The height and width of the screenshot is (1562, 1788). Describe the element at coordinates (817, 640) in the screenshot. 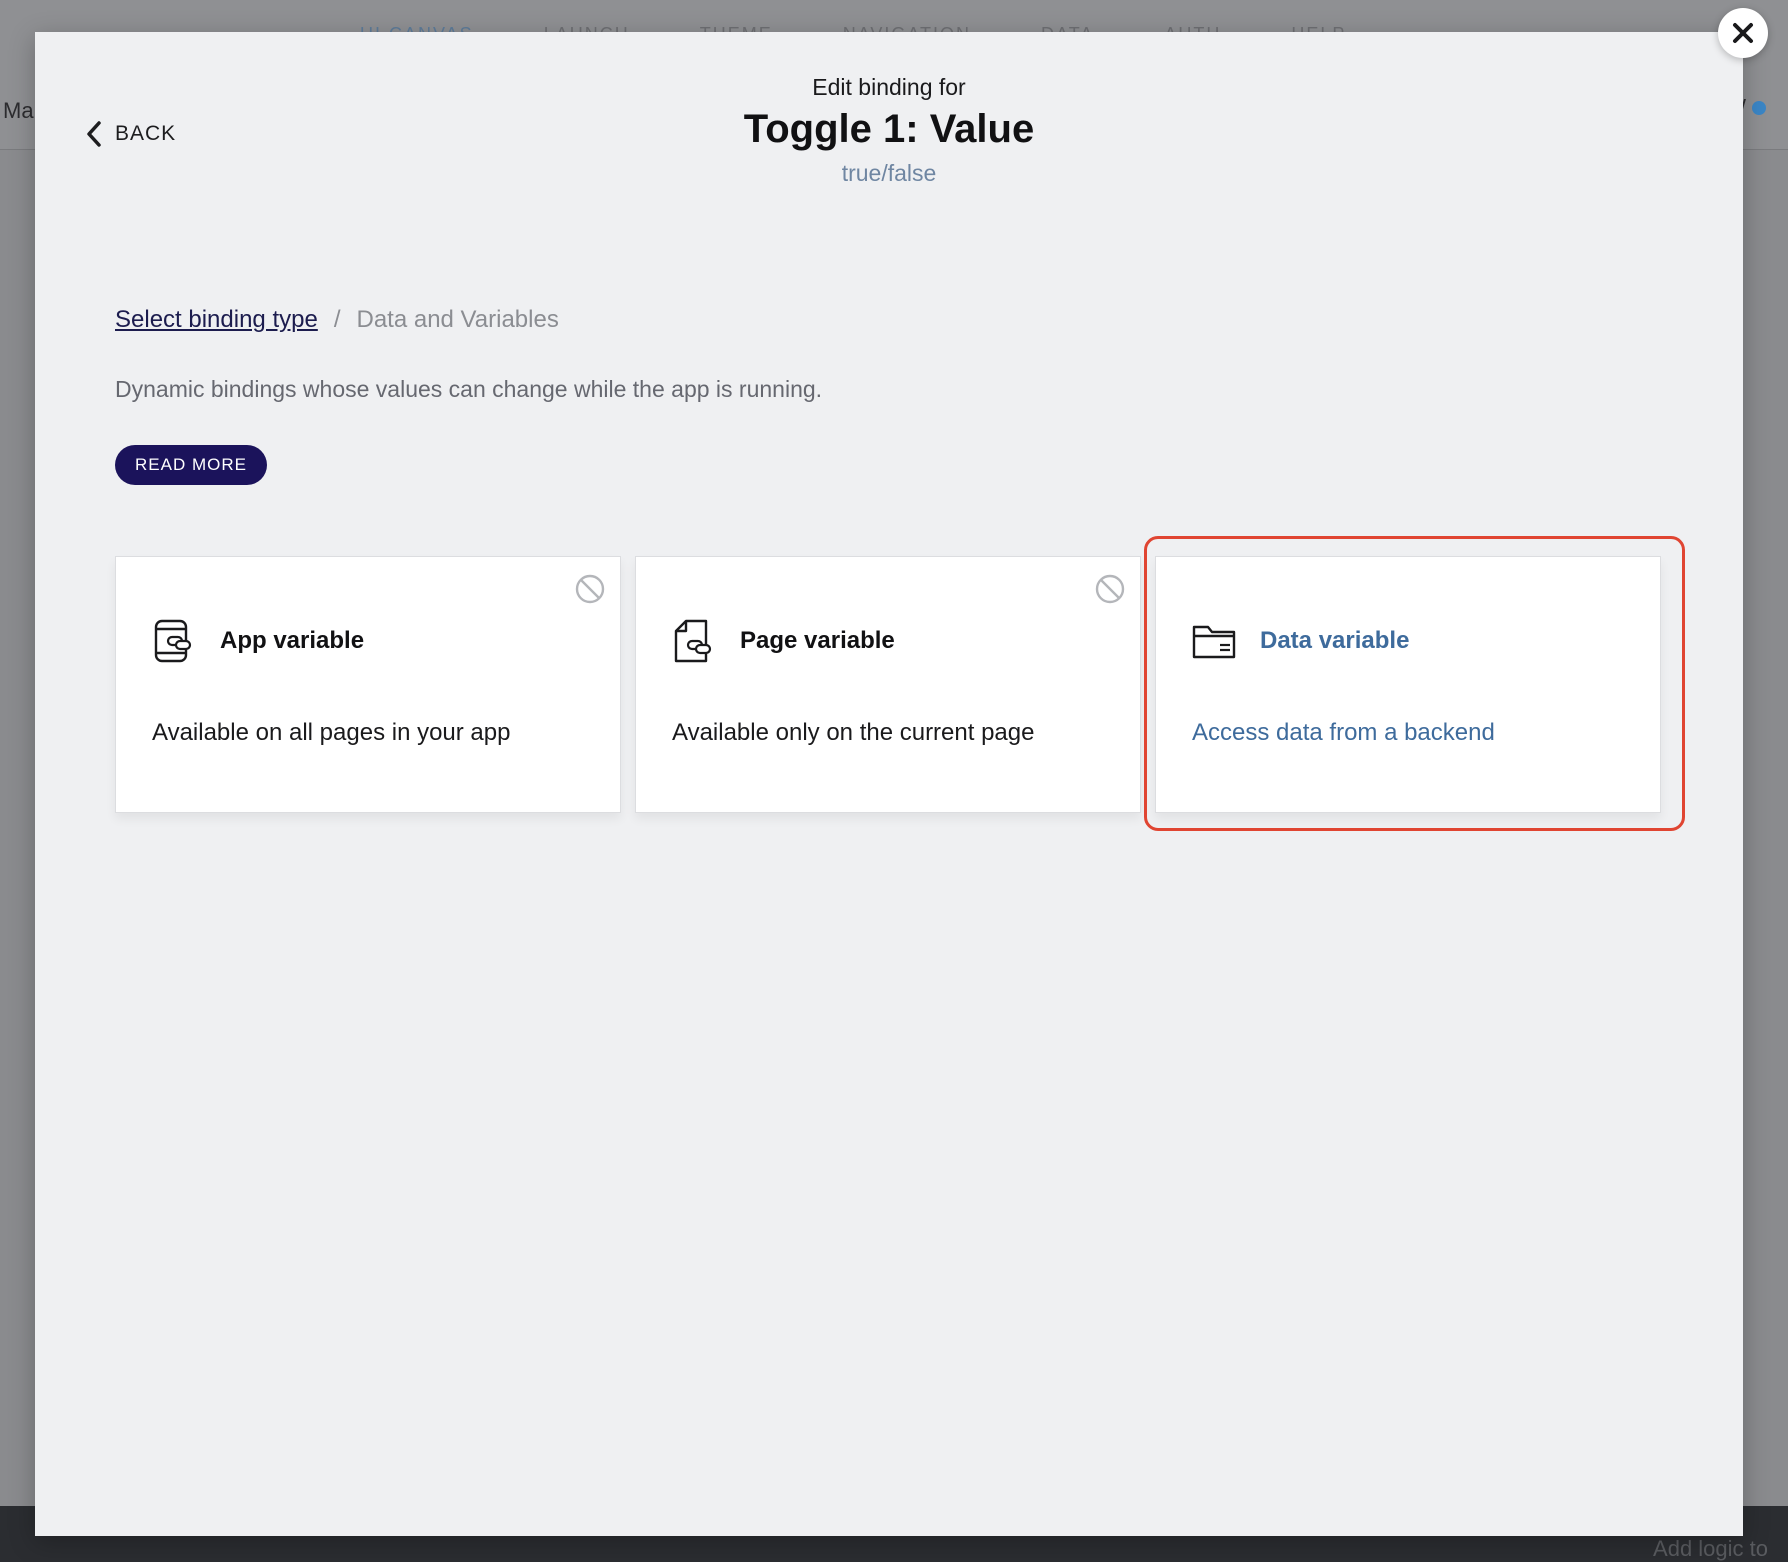

I see `card-title: Page variable` at that location.